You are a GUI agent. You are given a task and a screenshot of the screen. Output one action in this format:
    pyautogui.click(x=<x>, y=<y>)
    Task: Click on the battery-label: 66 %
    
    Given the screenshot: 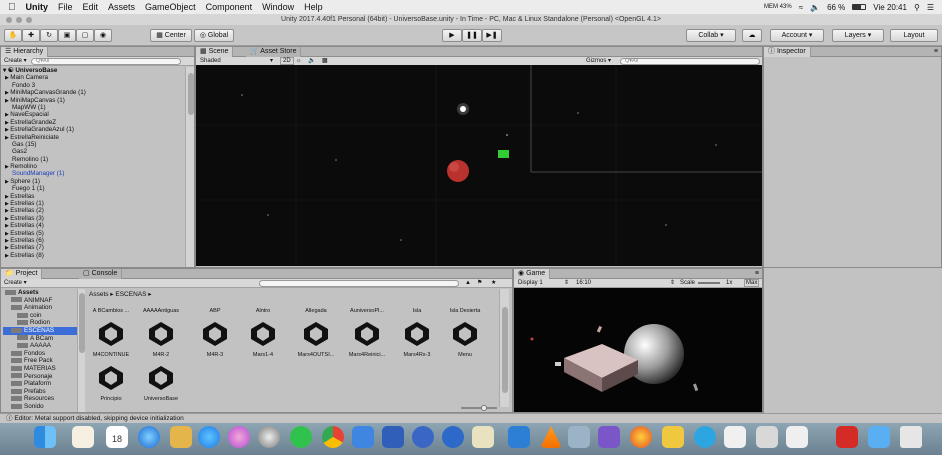 What is the action you would take?
    pyautogui.click(x=836, y=7)
    